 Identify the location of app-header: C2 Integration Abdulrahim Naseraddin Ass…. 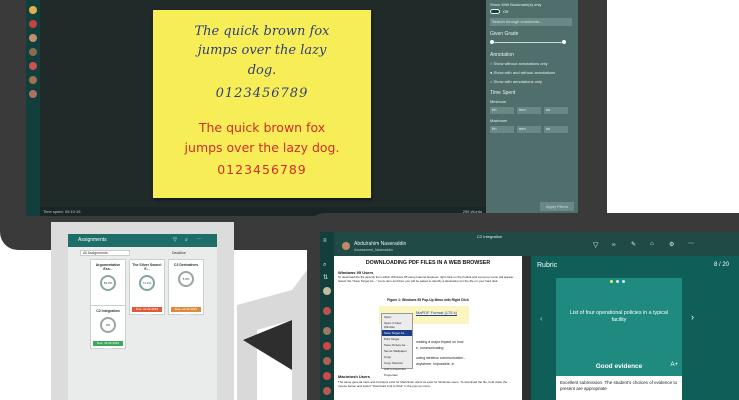
(529, 244).